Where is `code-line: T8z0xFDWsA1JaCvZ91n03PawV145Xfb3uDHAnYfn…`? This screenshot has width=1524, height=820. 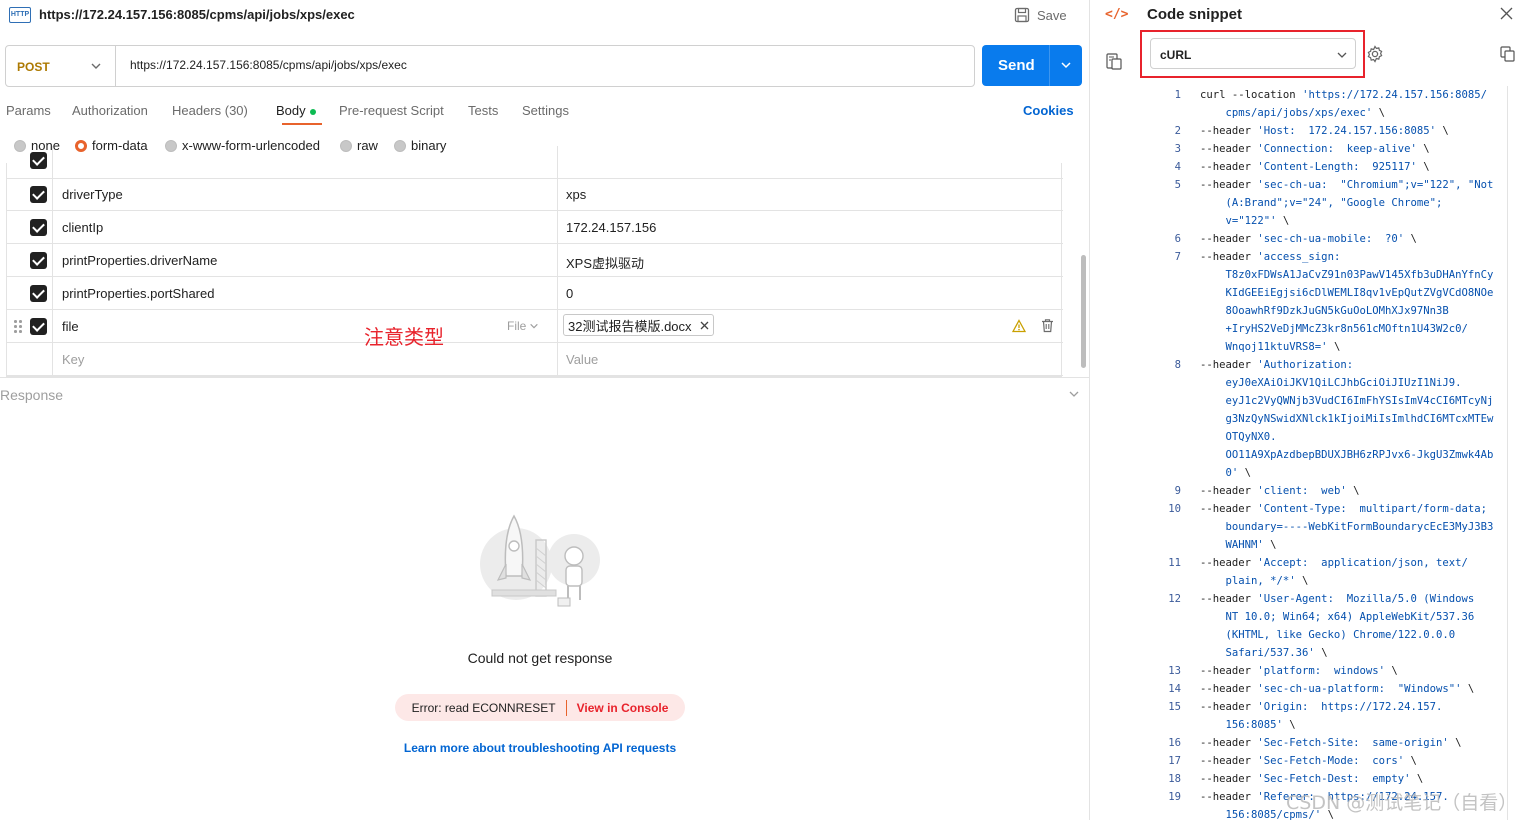 code-line: T8z0xFDWsA1JaCvZ91n03PawV145Xfb3uDHAnYfn… is located at coordinates (1325, 275).